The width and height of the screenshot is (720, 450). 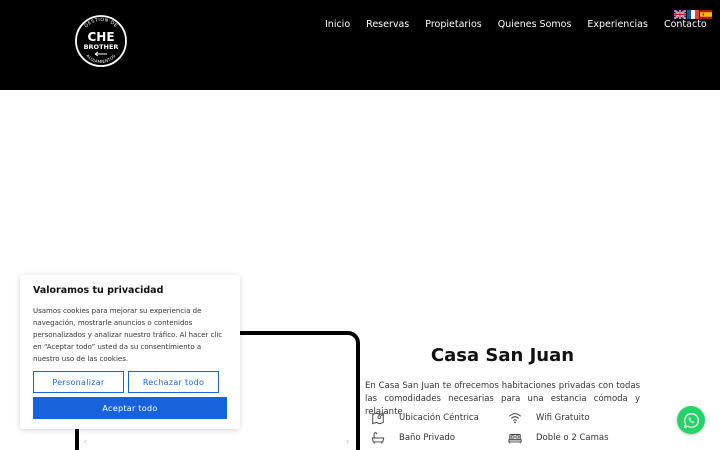 I want to click on amenity-bano: Baño Privado, so click(x=413, y=438).